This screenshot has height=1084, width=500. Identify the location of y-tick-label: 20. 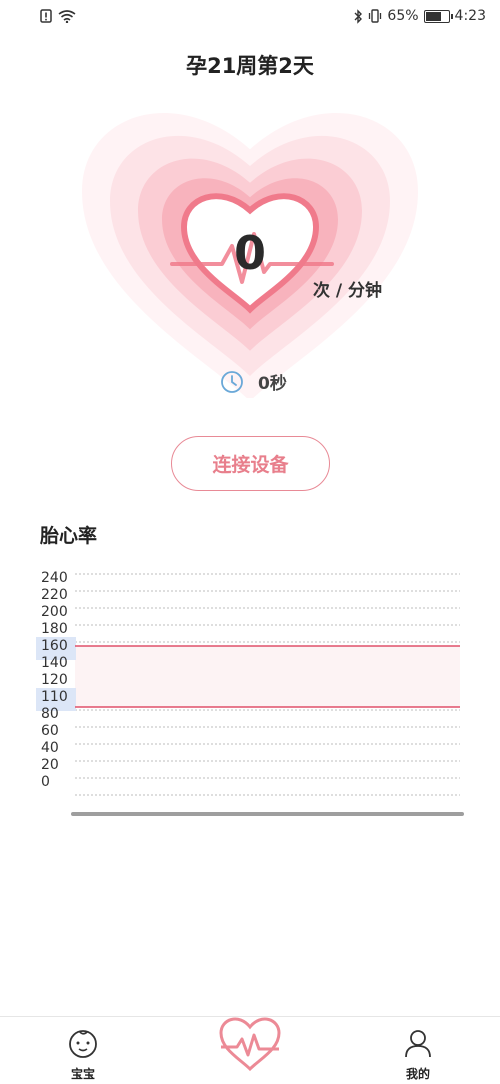
(50, 765).